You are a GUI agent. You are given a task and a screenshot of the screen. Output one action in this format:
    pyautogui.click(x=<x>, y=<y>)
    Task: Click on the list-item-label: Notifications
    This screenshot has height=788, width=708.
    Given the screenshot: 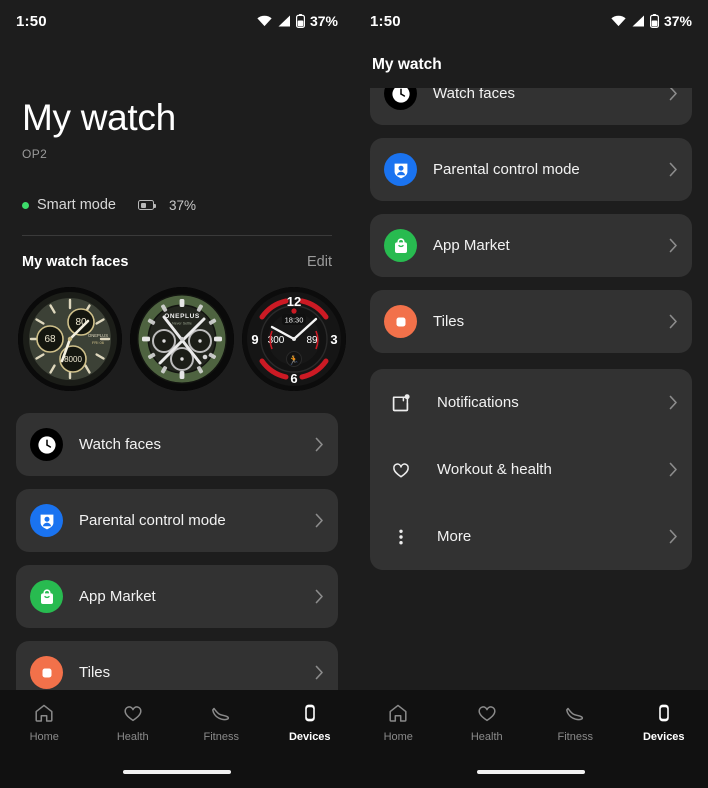 What is the action you would take?
    pyautogui.click(x=478, y=402)
    